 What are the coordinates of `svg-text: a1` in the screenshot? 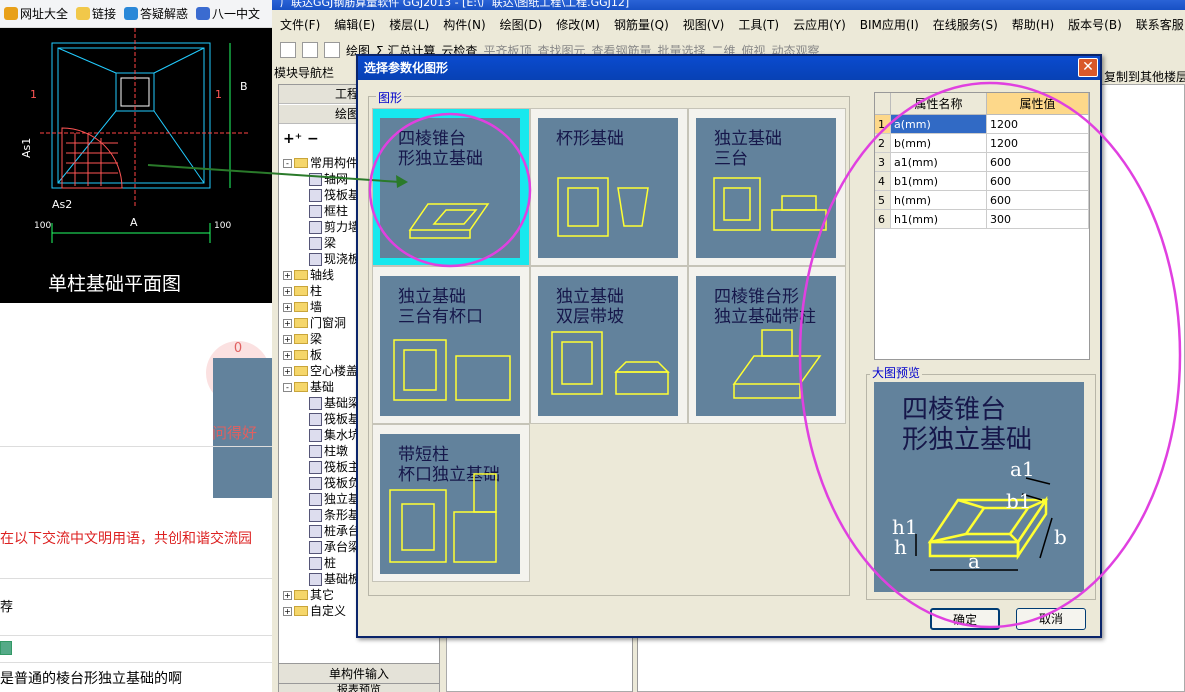 It's located at (1022, 469).